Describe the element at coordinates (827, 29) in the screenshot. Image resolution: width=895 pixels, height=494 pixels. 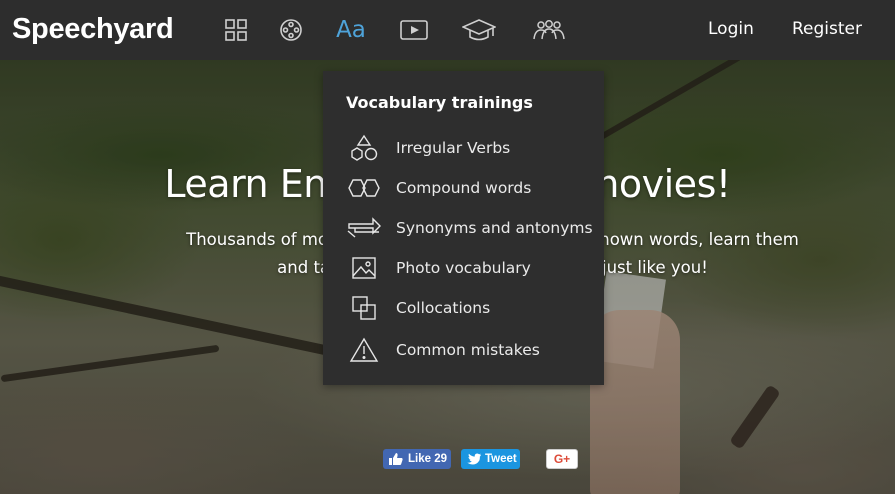
I see `register-link: Register` at that location.